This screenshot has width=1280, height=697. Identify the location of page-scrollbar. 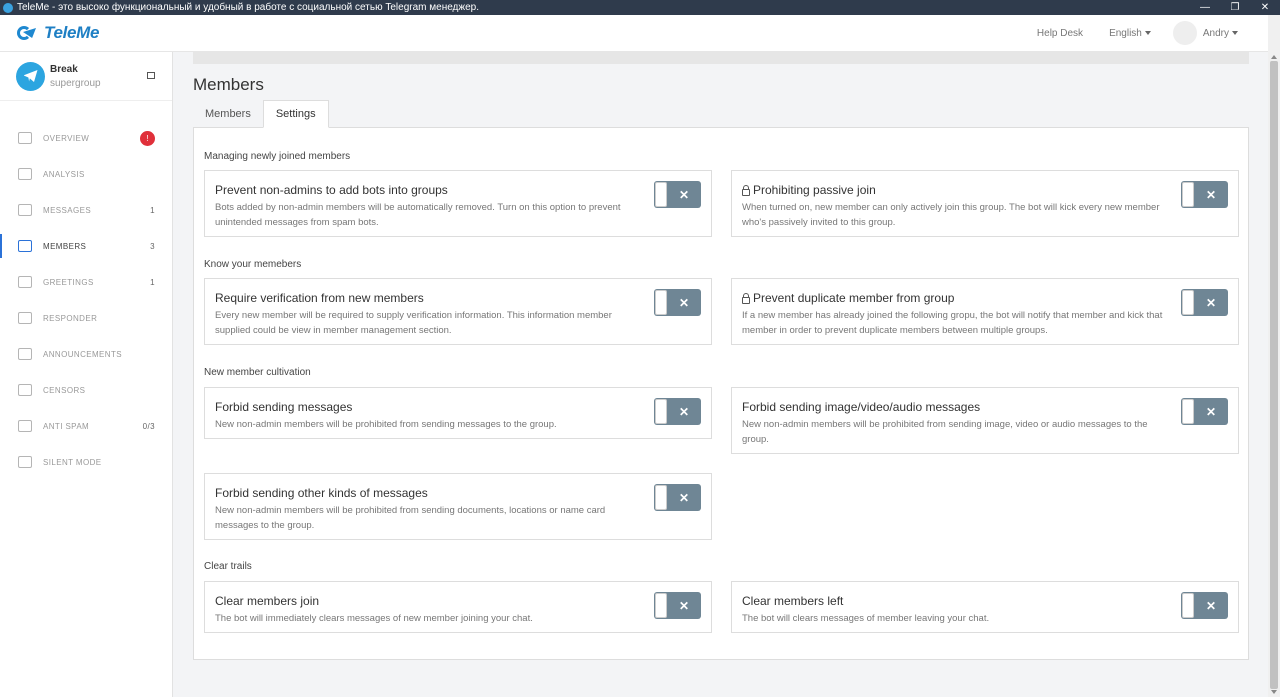
(1274, 356).